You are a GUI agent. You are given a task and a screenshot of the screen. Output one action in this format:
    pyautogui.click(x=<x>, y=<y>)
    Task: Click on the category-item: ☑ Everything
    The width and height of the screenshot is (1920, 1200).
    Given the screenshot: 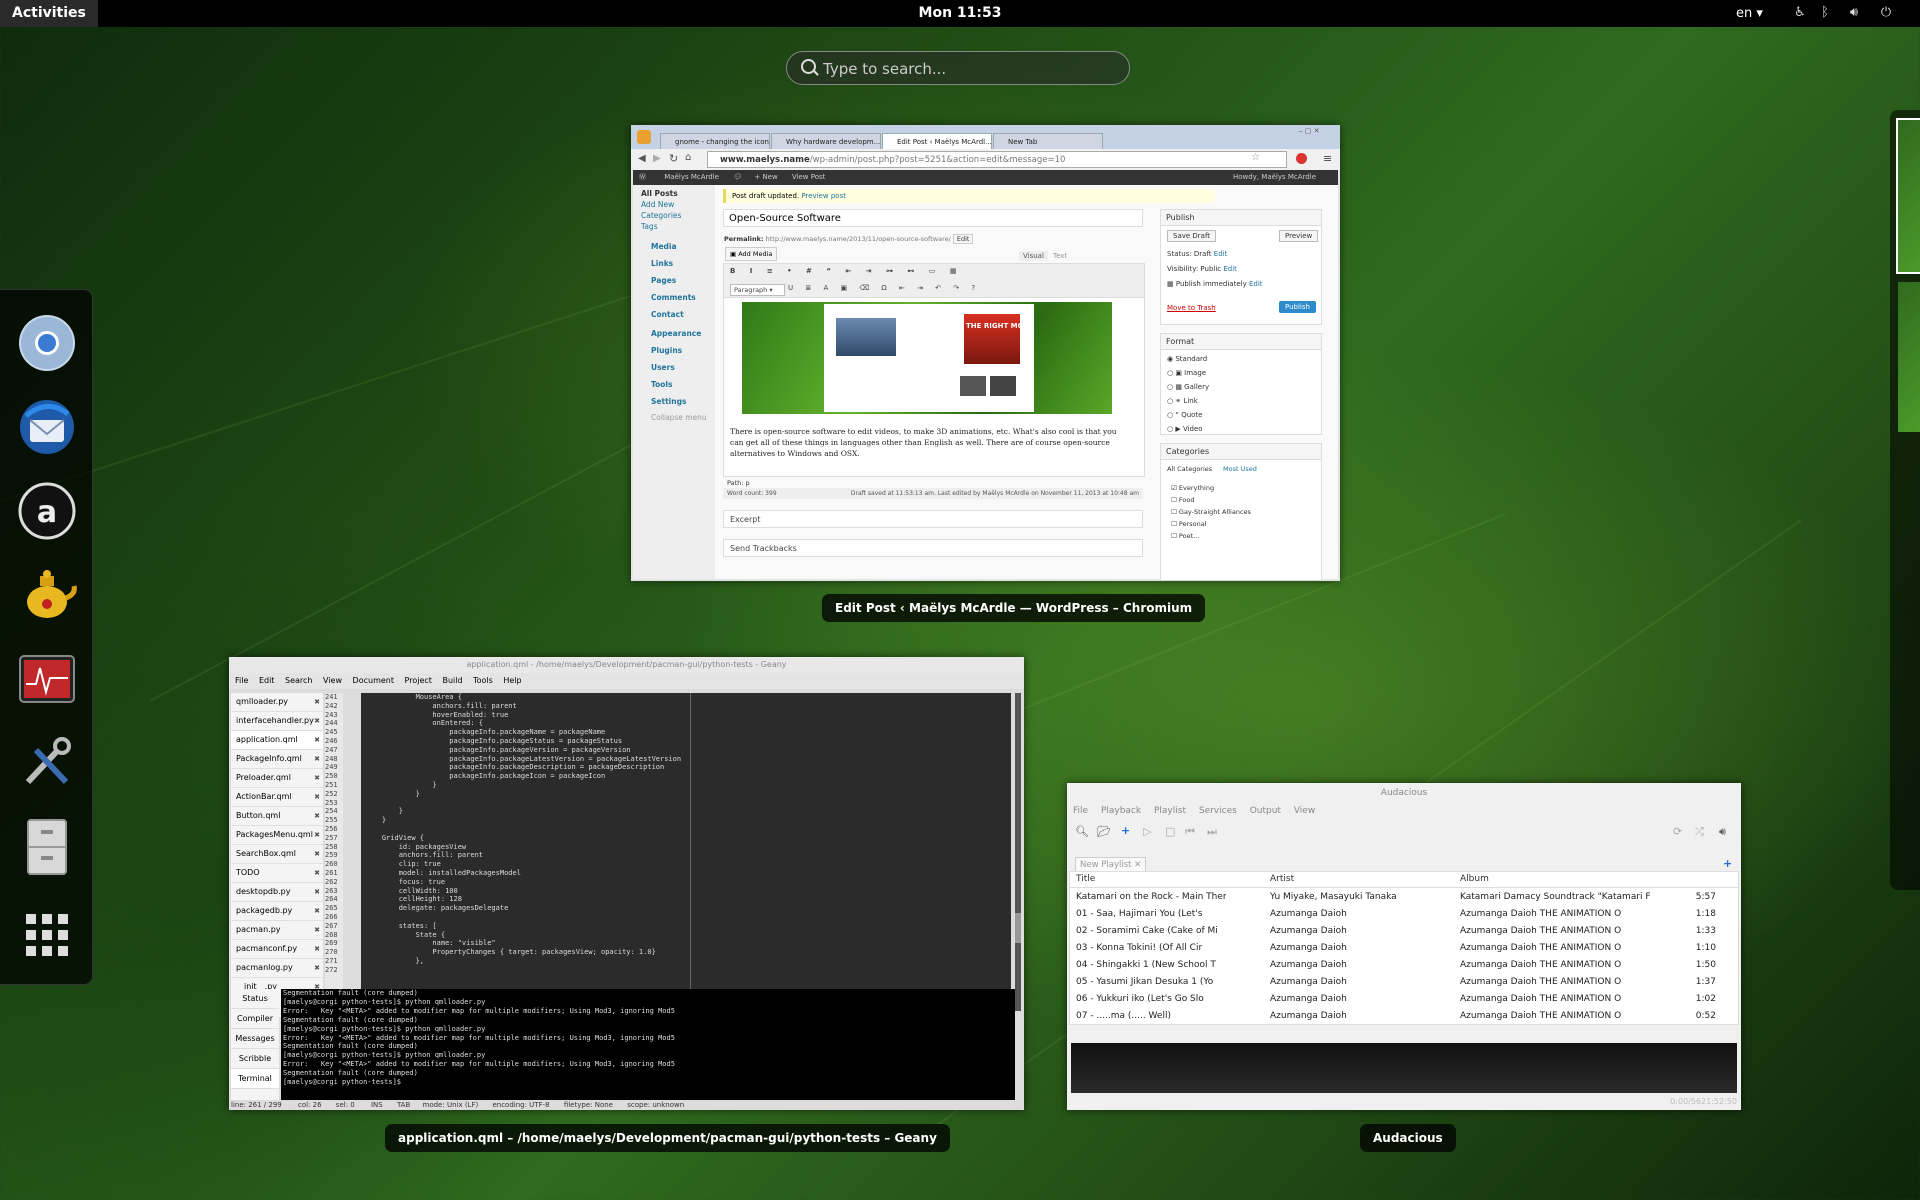 What is the action you would take?
    pyautogui.click(x=1192, y=488)
    